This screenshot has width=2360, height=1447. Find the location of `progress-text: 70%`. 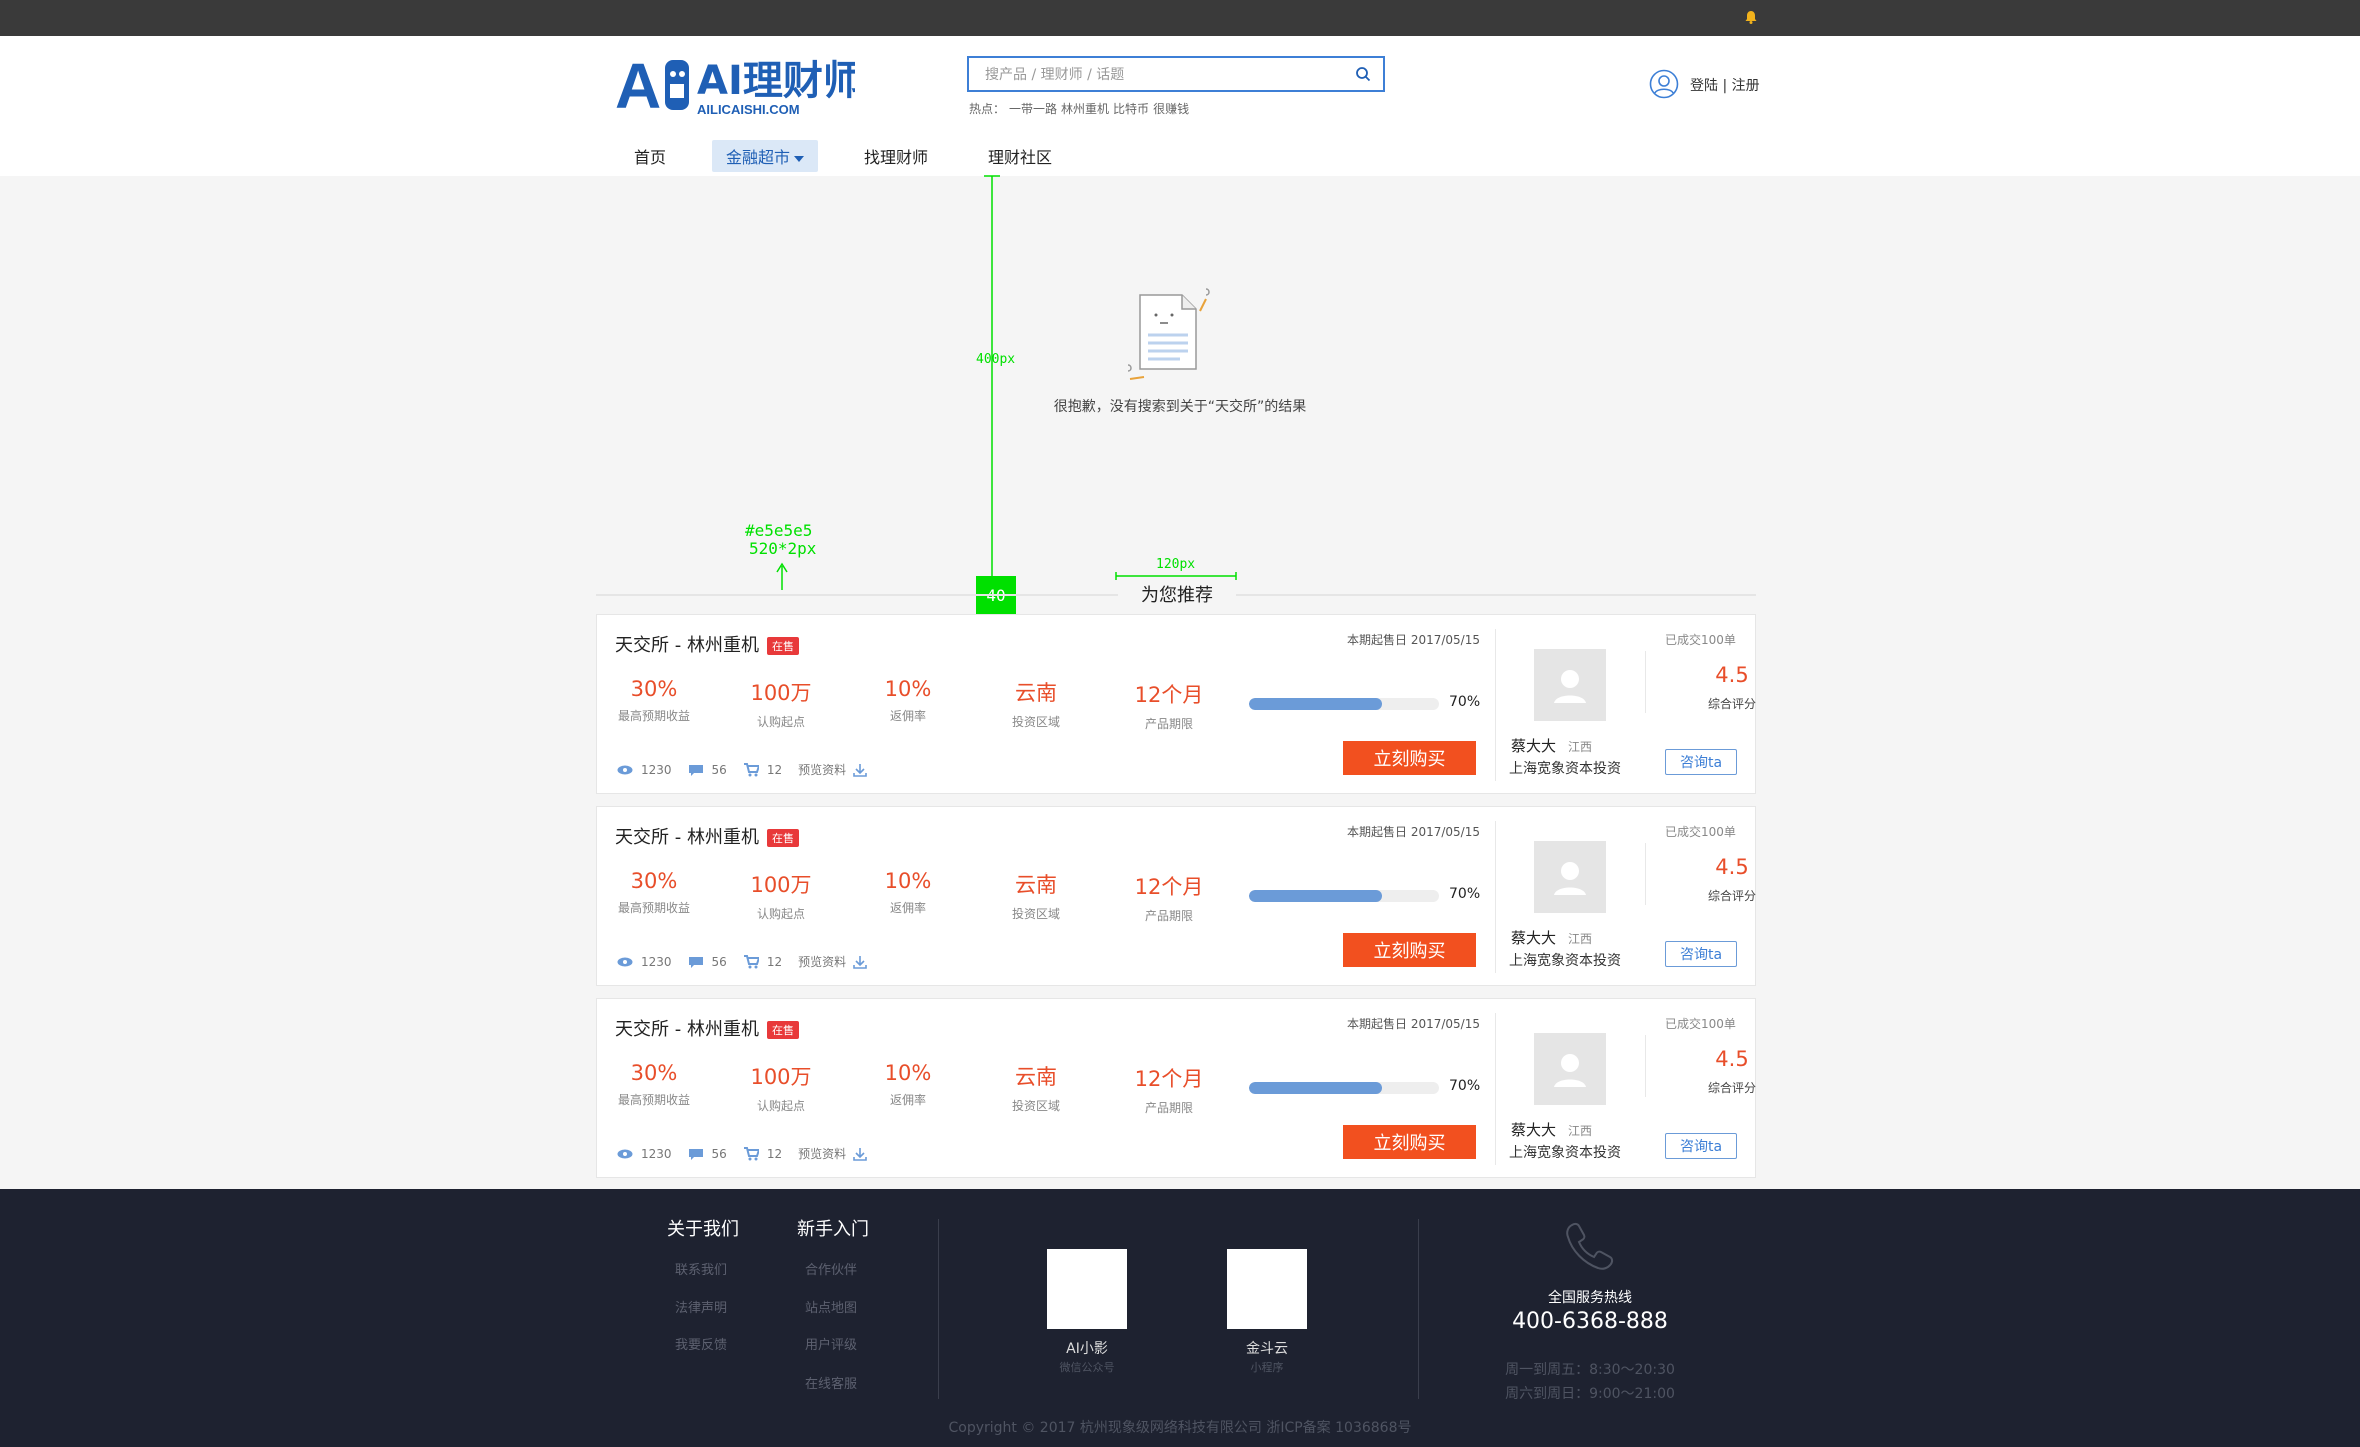

progress-text: 70% is located at coordinates (1465, 1086).